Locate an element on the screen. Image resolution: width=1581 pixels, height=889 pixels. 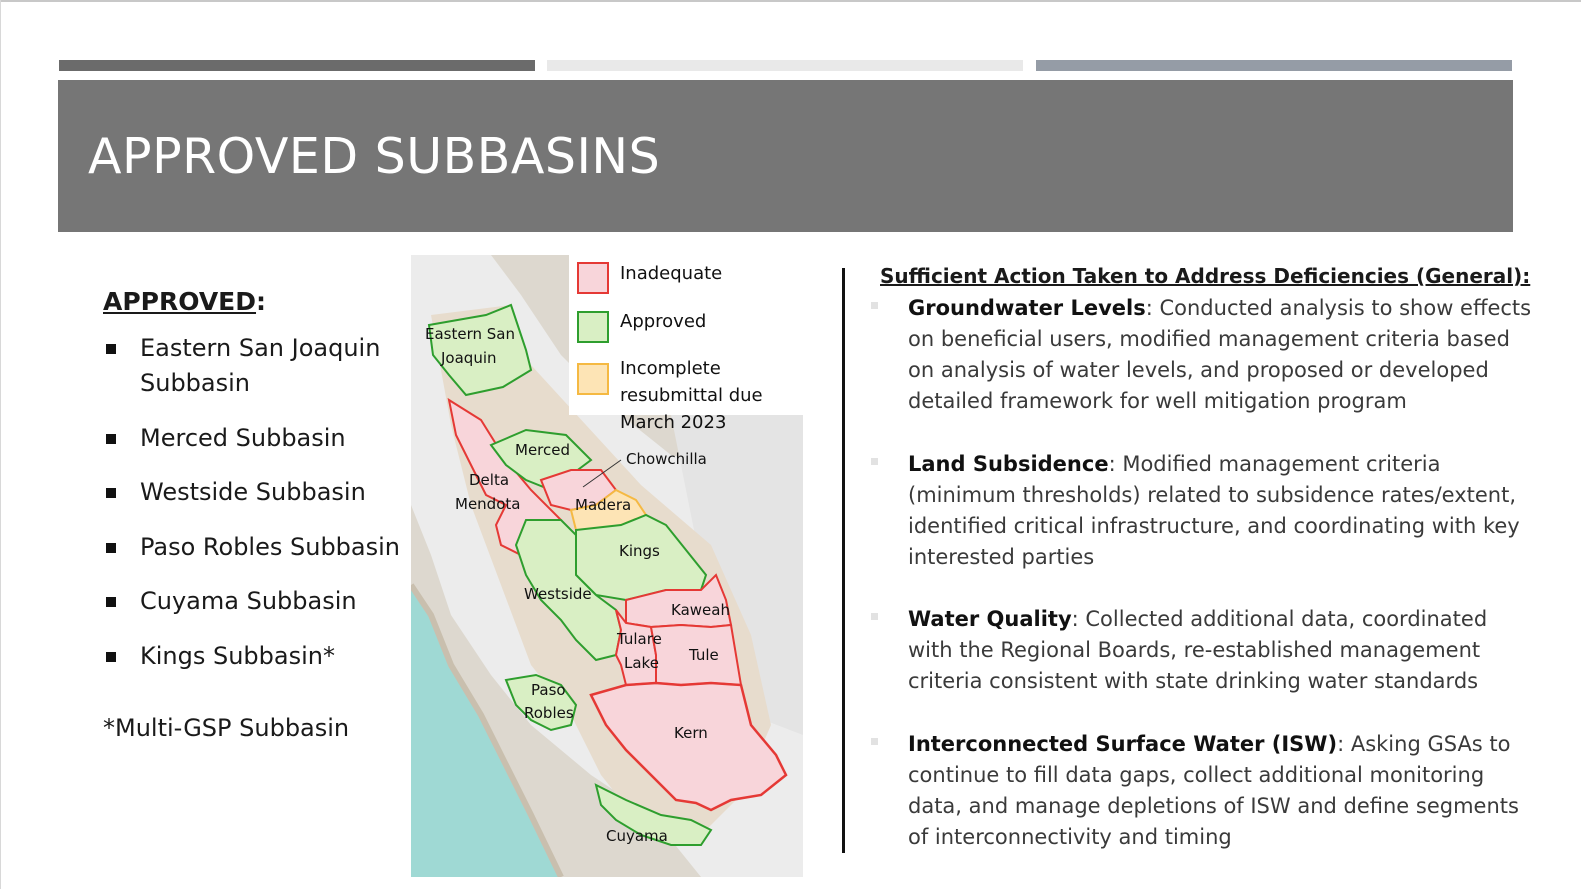
list-item: Merced Subbasin is located at coordinates (256, 438).